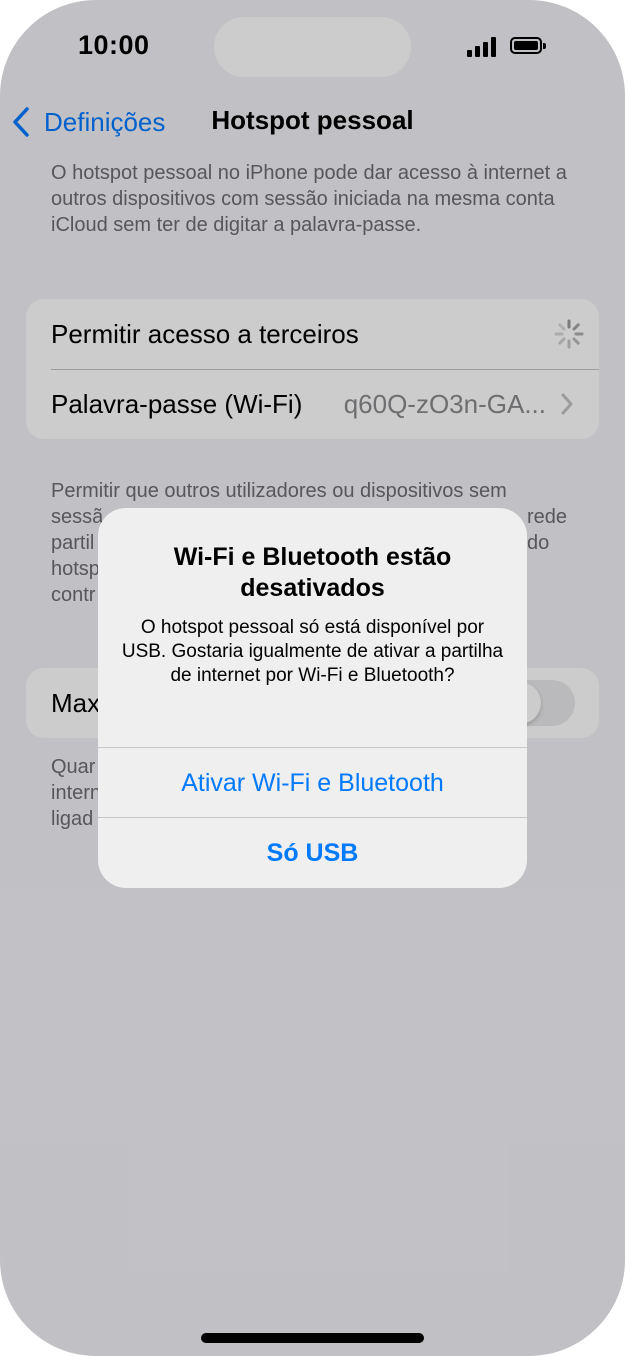 This screenshot has height=1356, width=625. What do you see at coordinates (312, 572) in the screenshot?
I see `alert-title: Wi-Fi e Bluetooth estão desativados` at bounding box center [312, 572].